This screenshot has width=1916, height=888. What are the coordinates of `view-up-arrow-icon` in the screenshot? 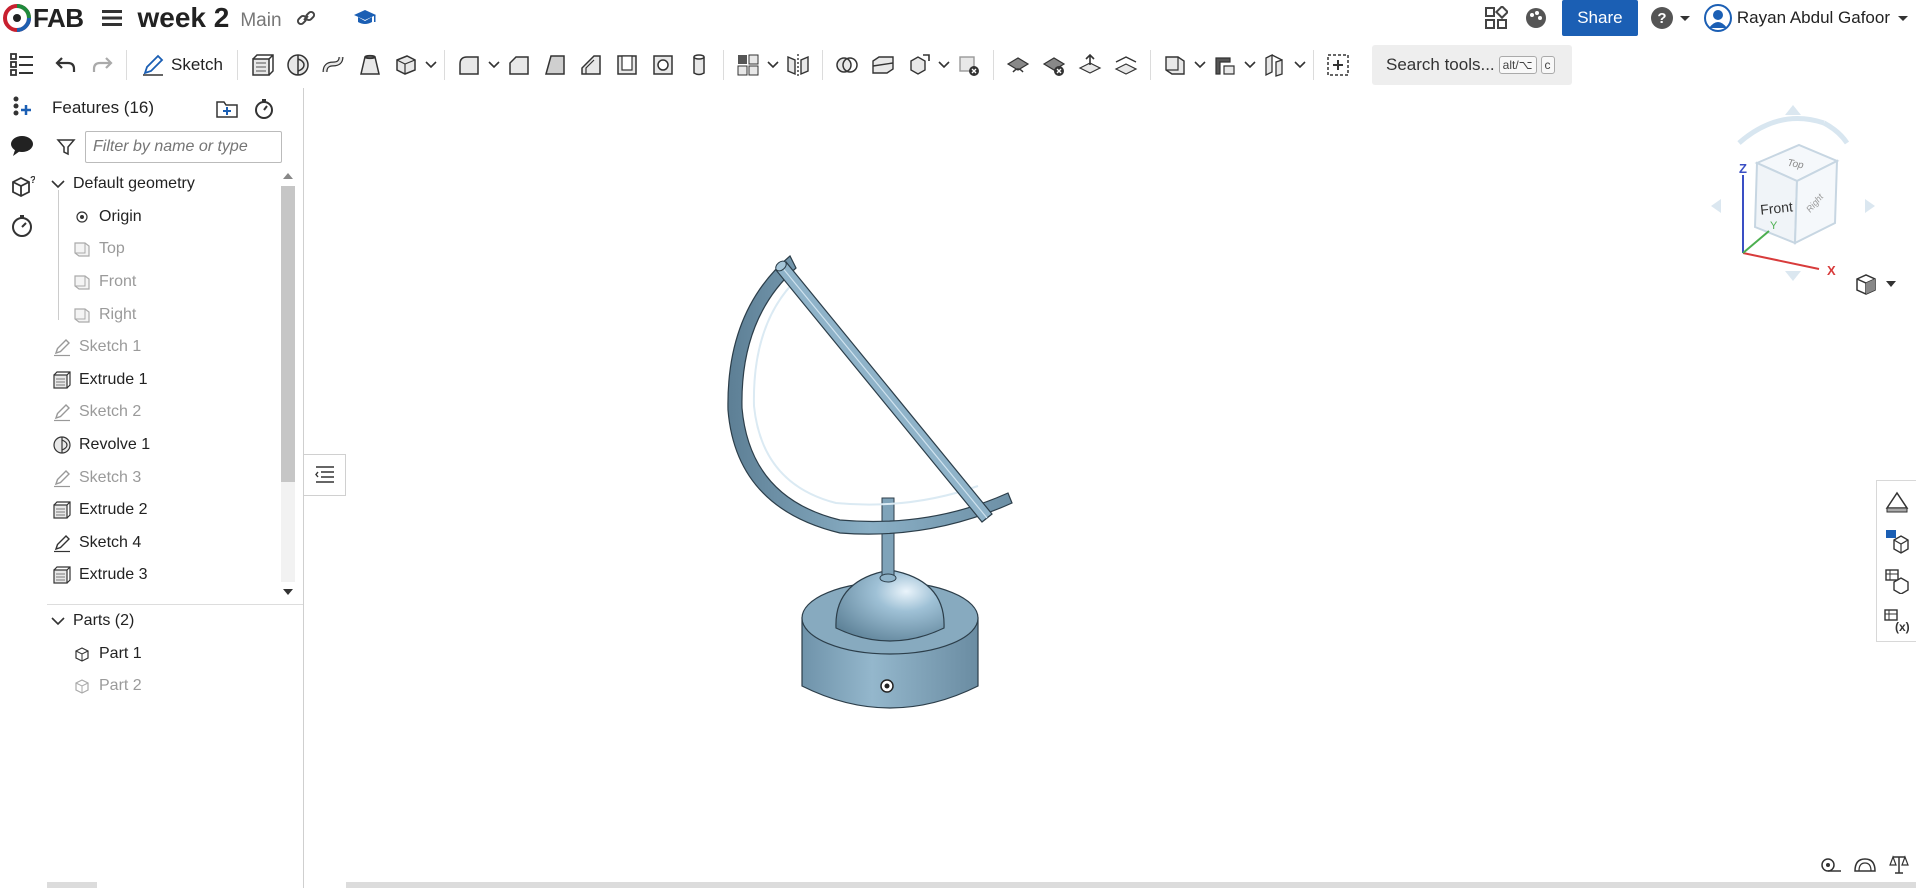 It's located at (1793, 110).